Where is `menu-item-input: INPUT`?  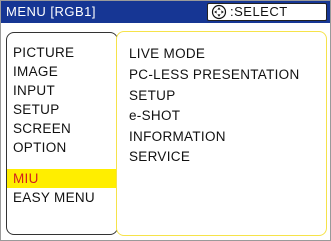 menu-item-input: INPUT is located at coordinates (62, 90).